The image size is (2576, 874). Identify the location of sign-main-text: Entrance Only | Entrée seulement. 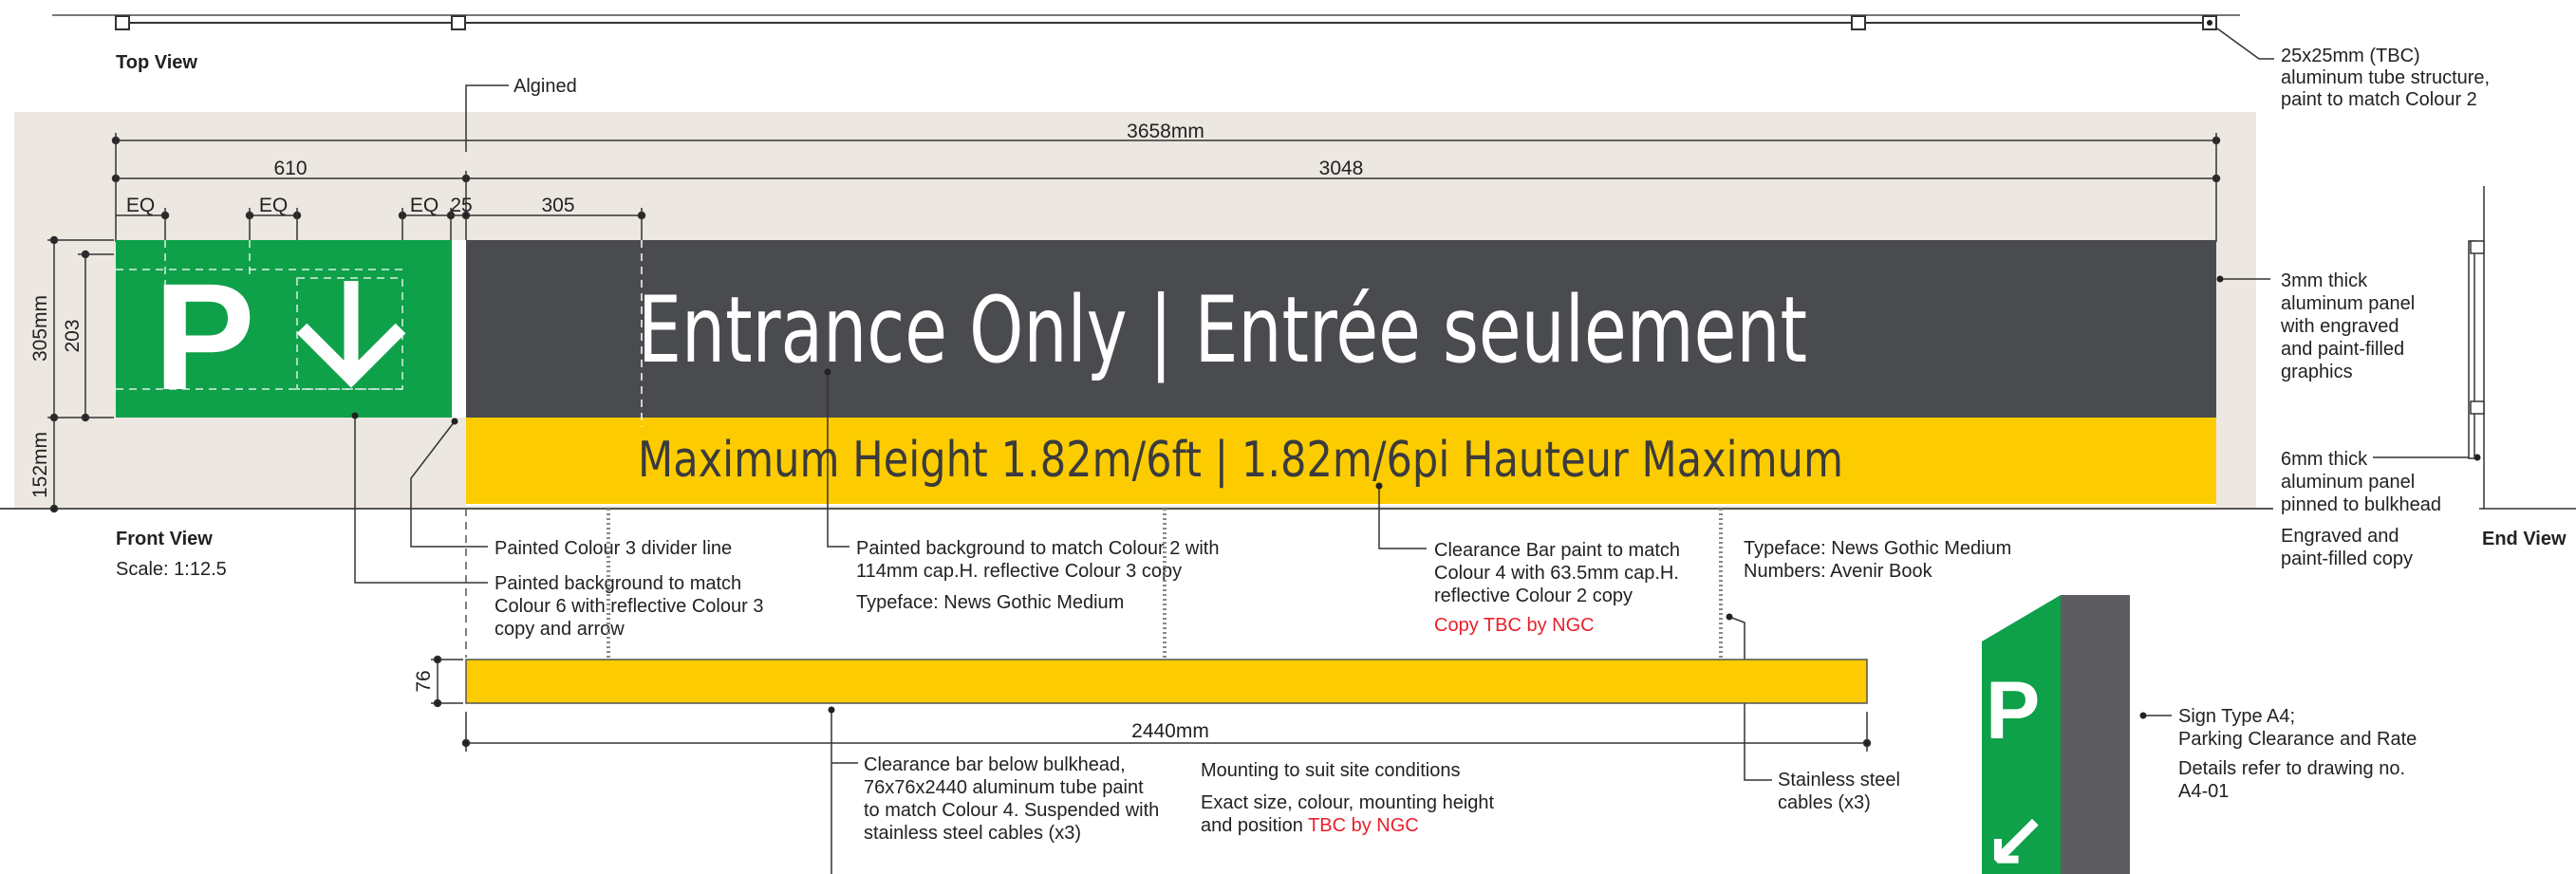
(1223, 330).